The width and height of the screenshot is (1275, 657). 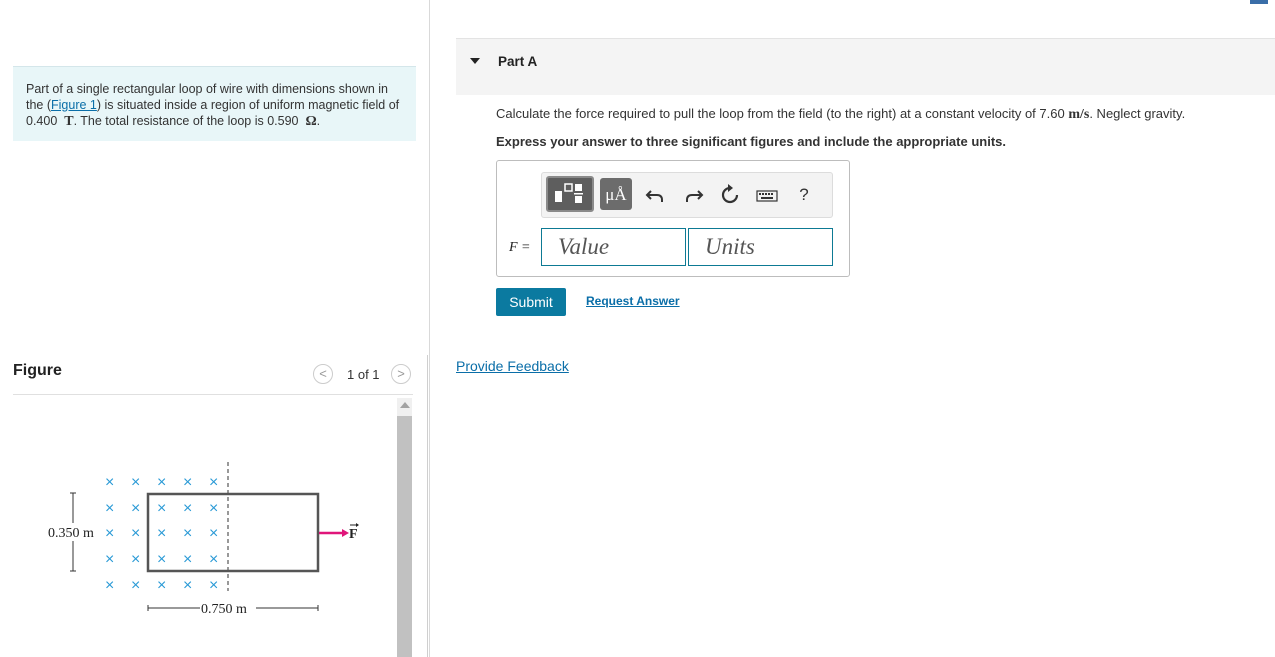 I want to click on problem-text-4: ., so click(x=318, y=121).